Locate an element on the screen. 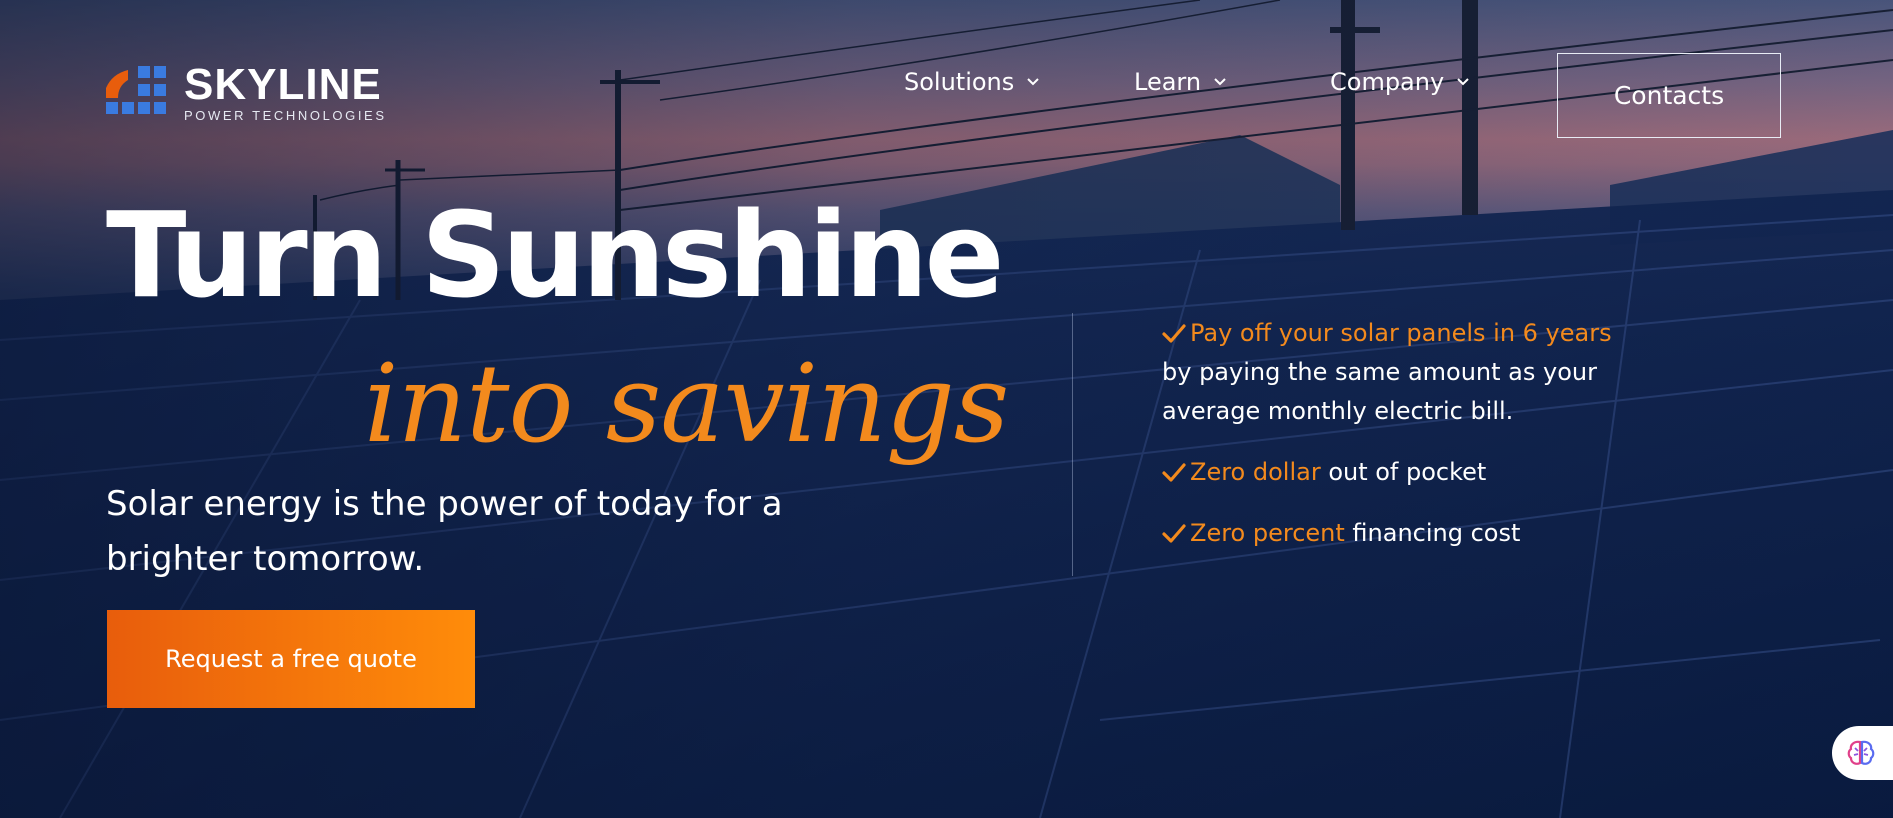 This screenshot has width=1893, height=818. brain-icon is located at coordinates (1861, 752).